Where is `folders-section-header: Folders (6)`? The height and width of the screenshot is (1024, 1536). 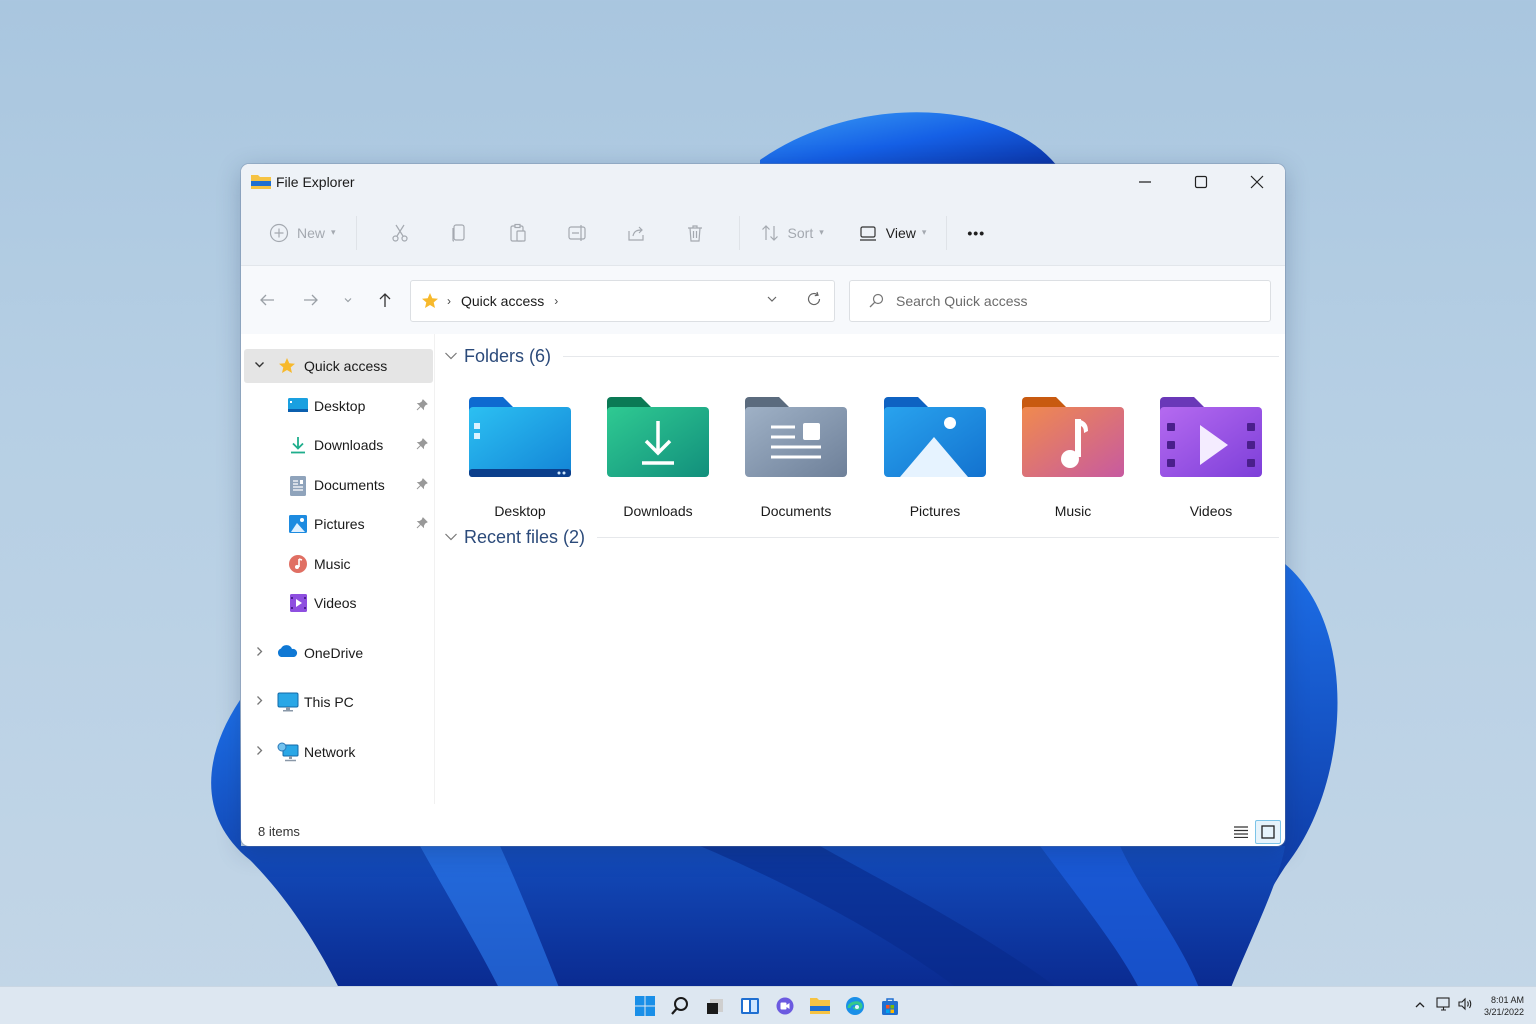
folders-section-header: Folders (6) is located at coordinates (861, 356).